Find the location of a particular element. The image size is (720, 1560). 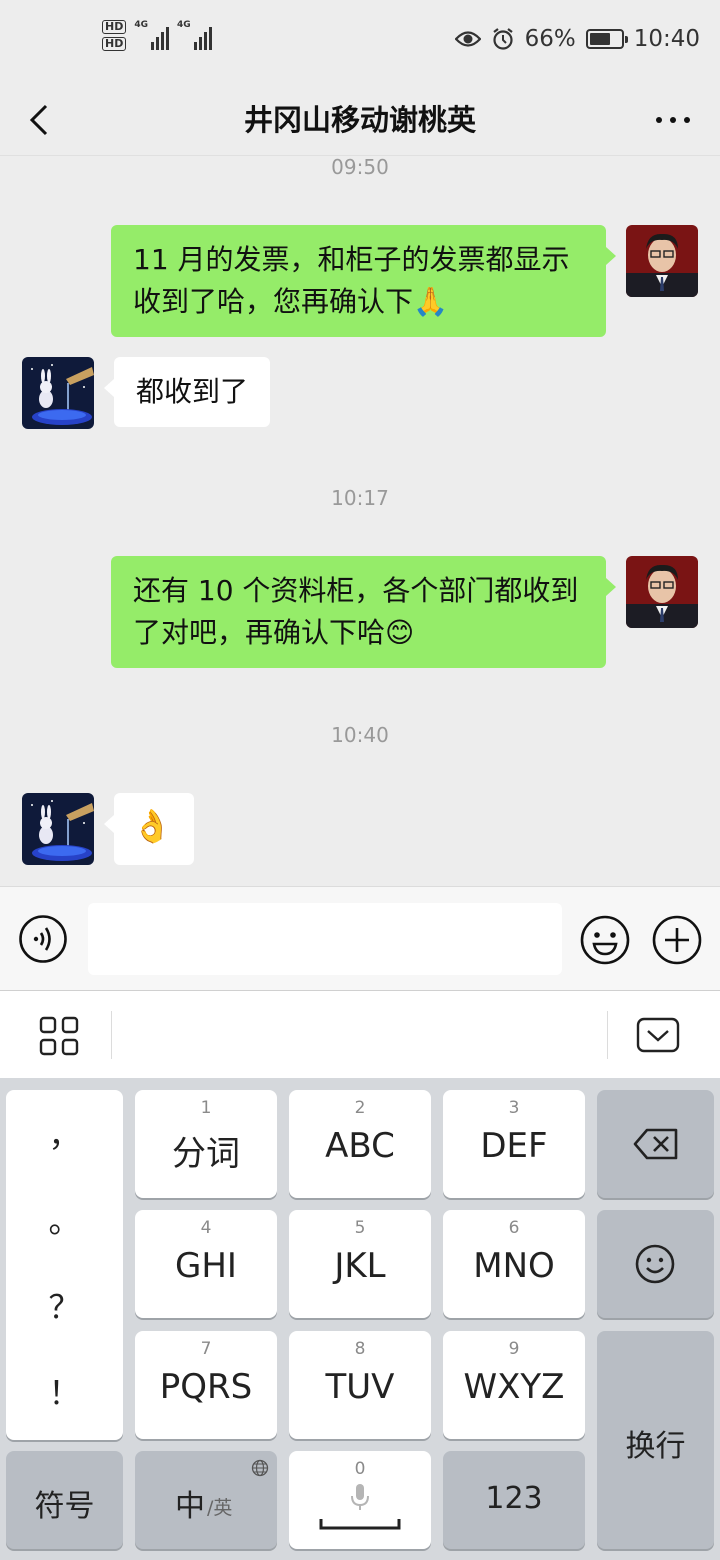

key-label: MNO is located at coordinates (514, 1266).